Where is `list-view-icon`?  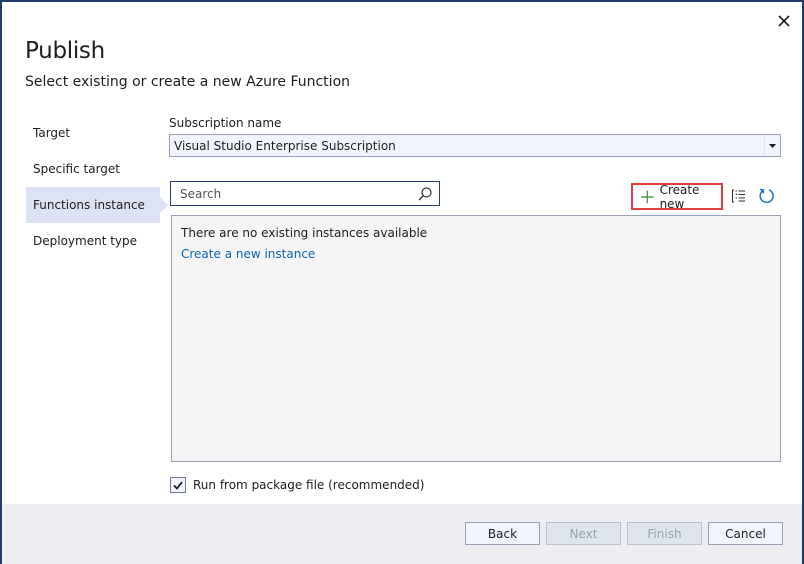 list-view-icon is located at coordinates (740, 196).